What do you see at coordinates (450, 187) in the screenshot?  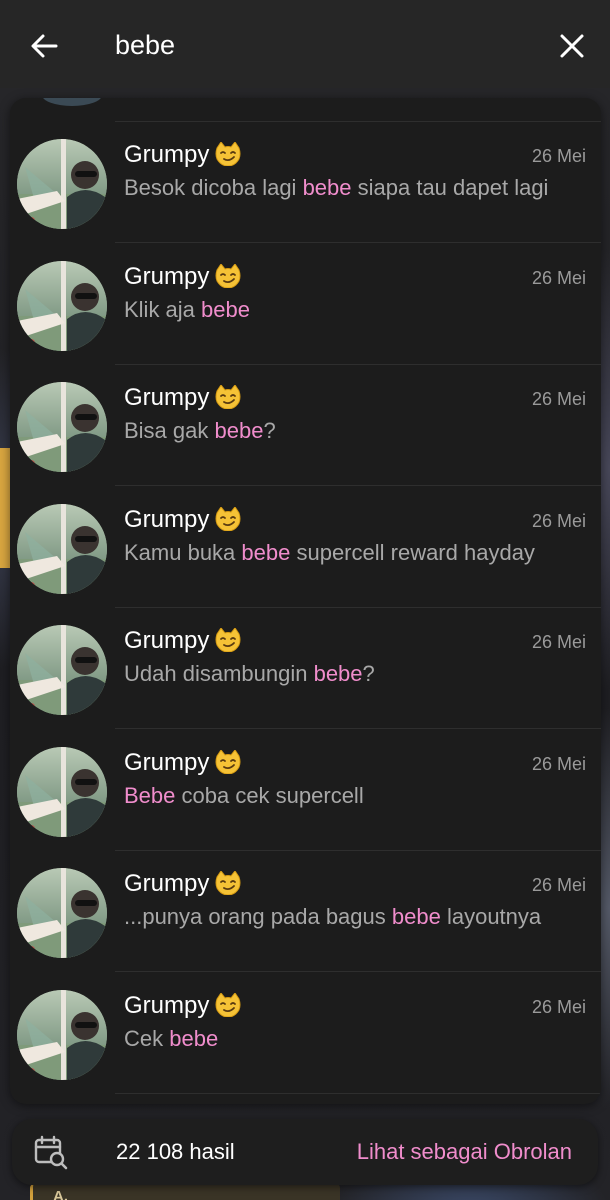 I see `message-text-segment: siapa tau dapet lagi` at bounding box center [450, 187].